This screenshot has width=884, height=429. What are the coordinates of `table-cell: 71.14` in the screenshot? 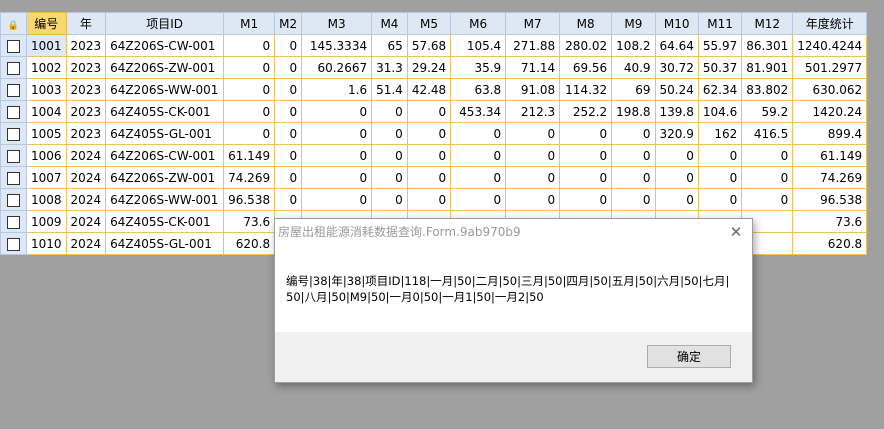 It's located at (533, 67).